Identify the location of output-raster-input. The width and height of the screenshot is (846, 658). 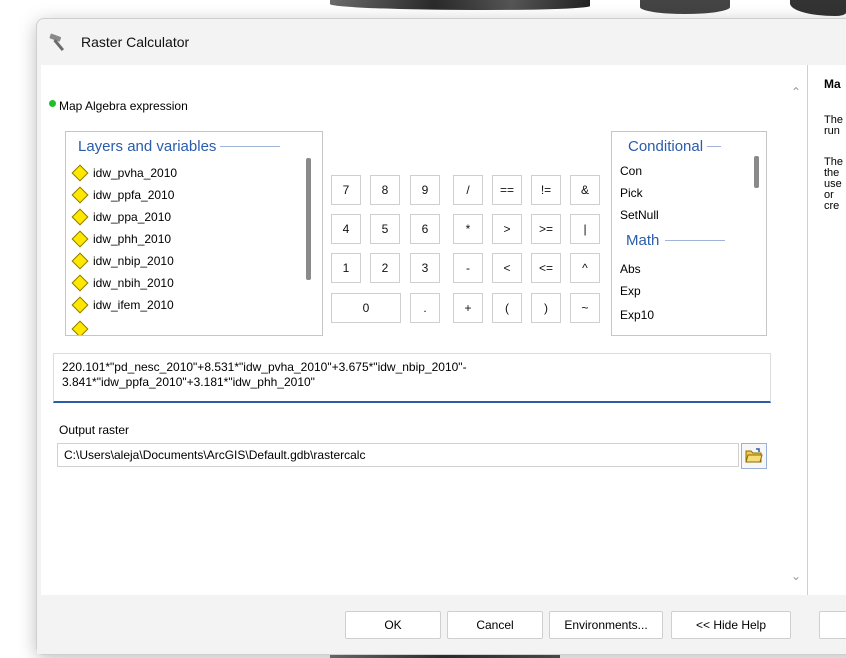
(398, 455).